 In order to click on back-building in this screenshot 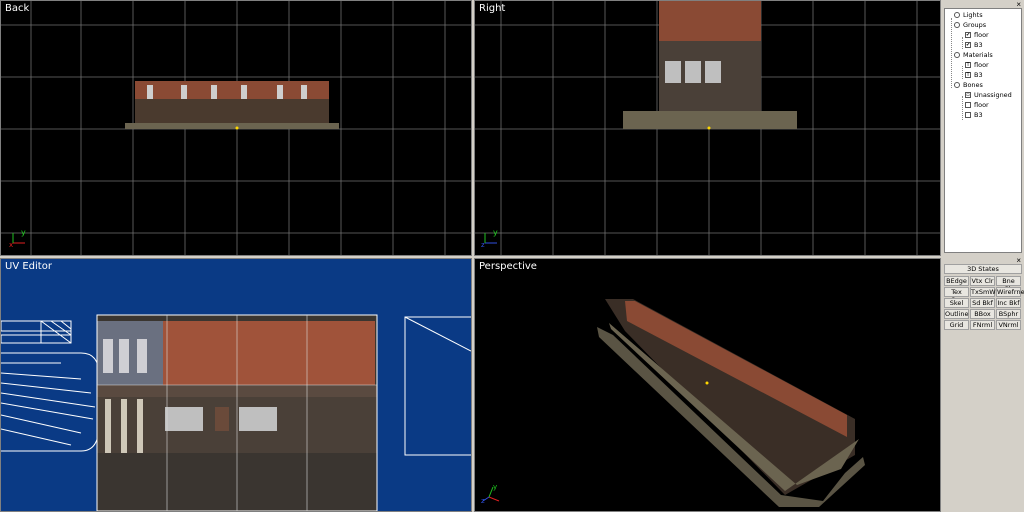, I will do `click(232, 105)`.